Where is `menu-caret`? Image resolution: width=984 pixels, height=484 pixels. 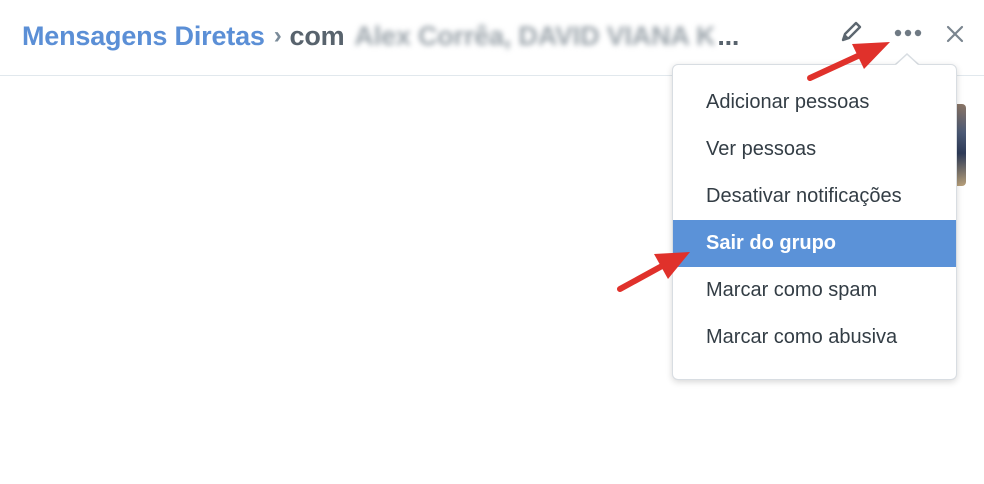 menu-caret is located at coordinates (907, 60).